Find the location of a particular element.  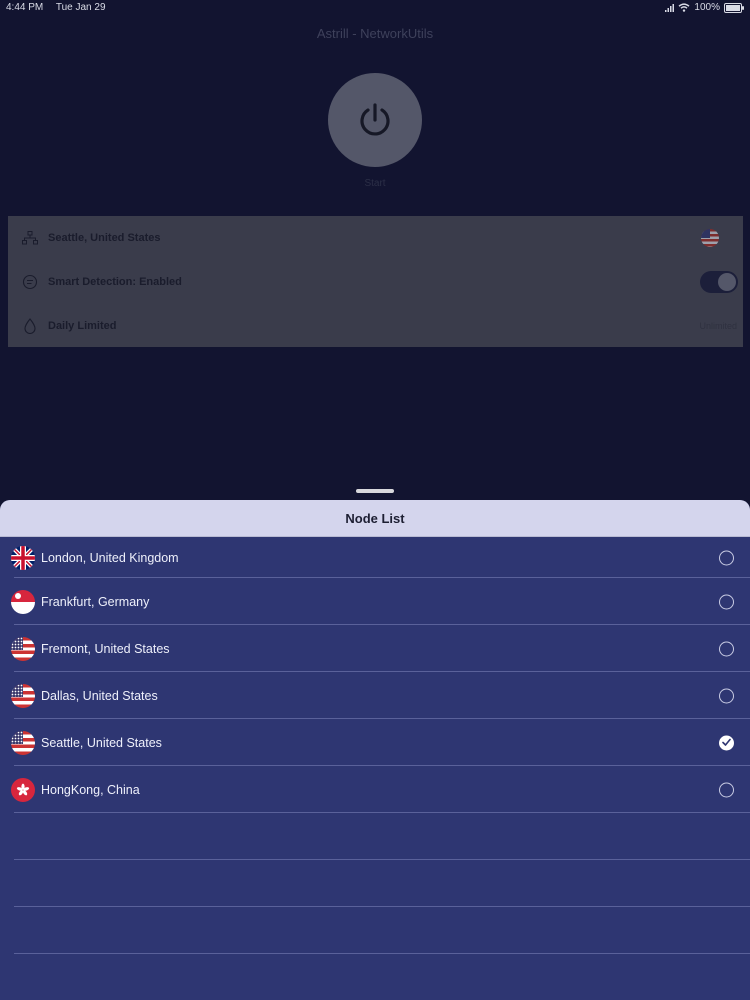

power-button is located at coordinates (375, 120).